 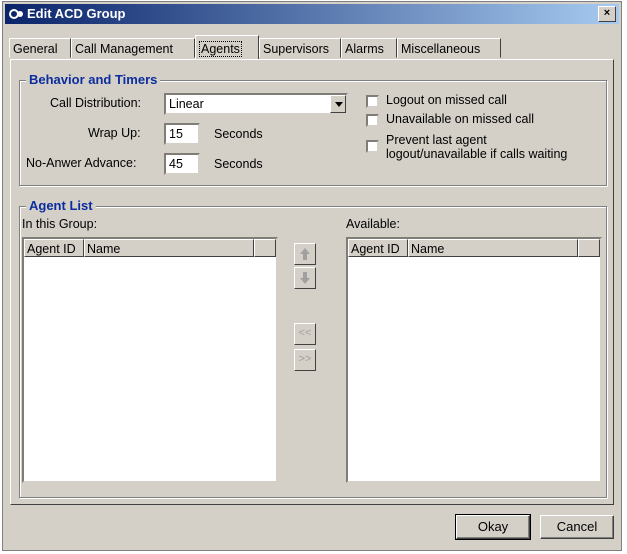 What do you see at coordinates (176, 164) in the screenshot?
I see `no-answer-advance-value: 45` at bounding box center [176, 164].